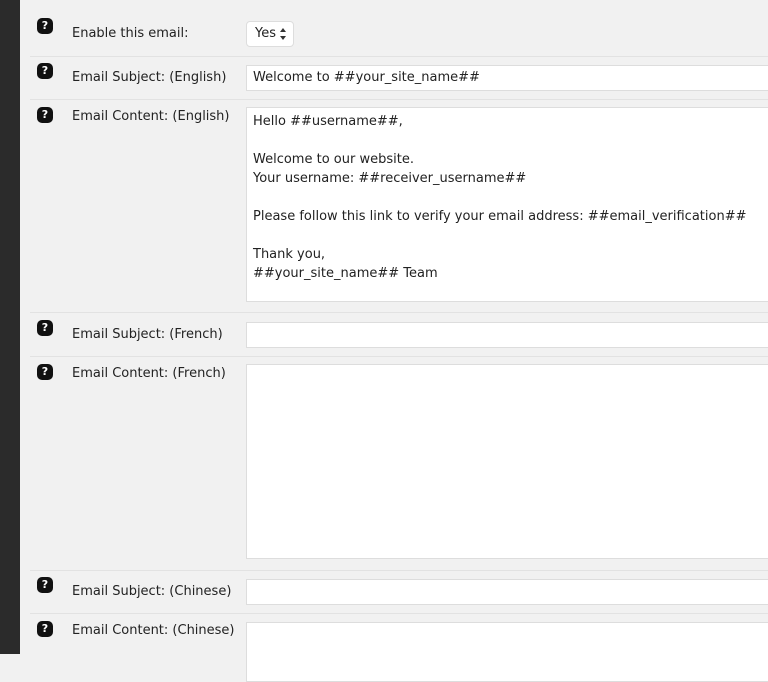  What do you see at coordinates (153, 630) in the screenshot?
I see `content-chinese-label: Email Content: (Chinese)` at bounding box center [153, 630].